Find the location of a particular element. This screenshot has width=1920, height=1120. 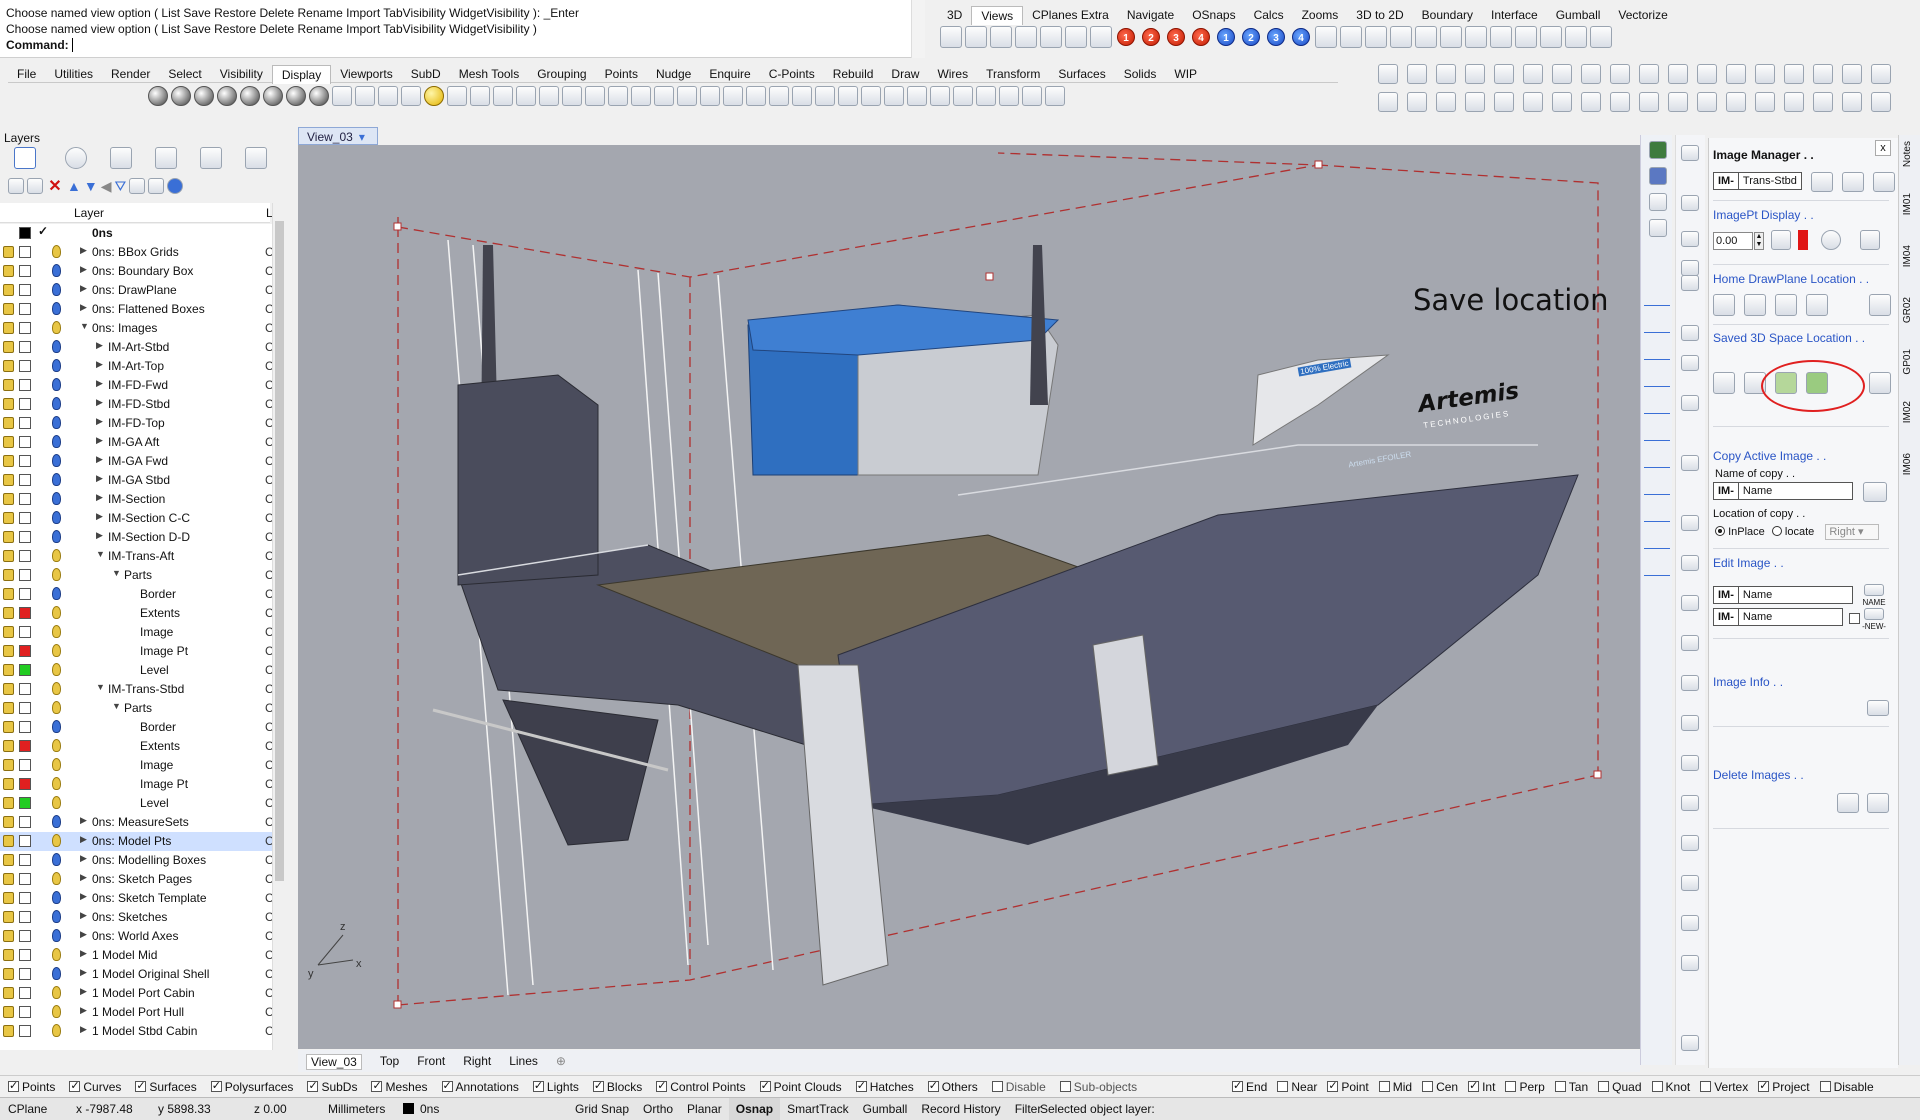

help-icon is located at coordinates (175, 186).